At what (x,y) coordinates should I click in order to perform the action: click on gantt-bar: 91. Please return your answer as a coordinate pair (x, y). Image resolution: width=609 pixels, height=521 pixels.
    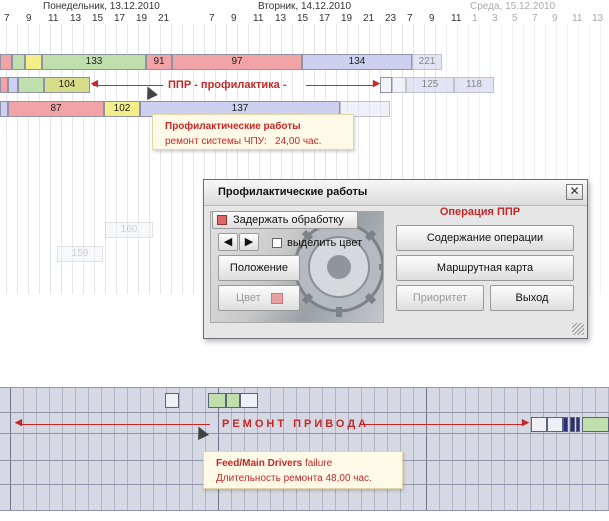
    Looking at the image, I should click on (159, 62).